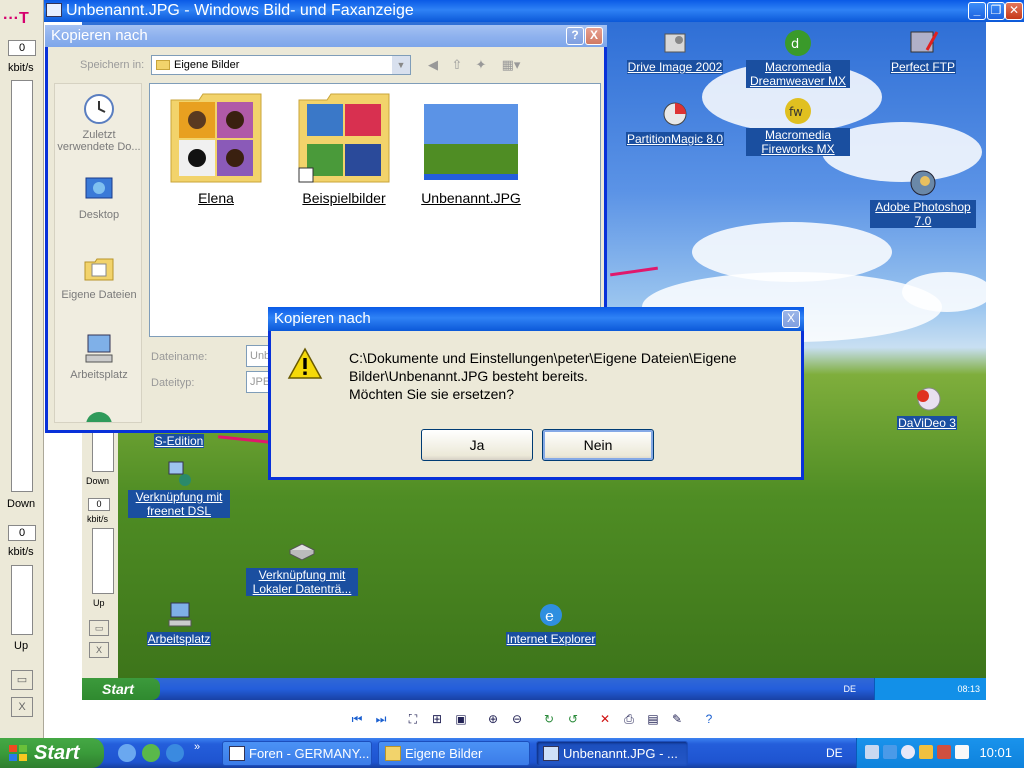 Image resolution: width=1024 pixels, height=768 pixels. Describe the element at coordinates (281, 65) in the screenshot. I see `save-in-dropdown: Eigene Bilder ▼` at that location.